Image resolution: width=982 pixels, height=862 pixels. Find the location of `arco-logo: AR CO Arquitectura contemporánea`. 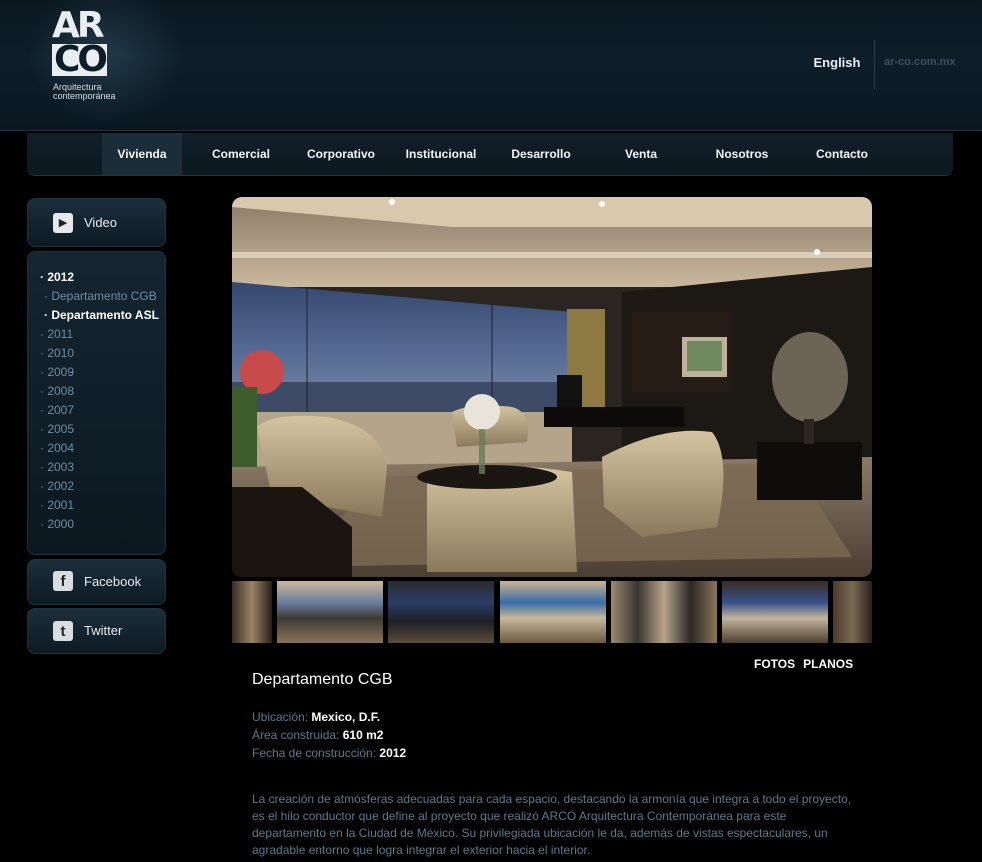

arco-logo: AR CO Arquitectura contemporánea is located at coordinates (88, 53).